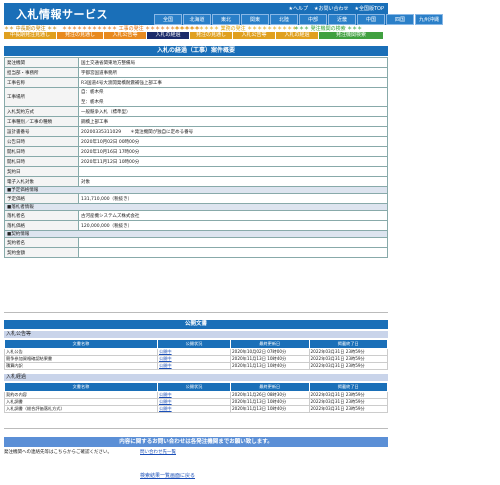  Describe the element at coordinates (41, 242) in the screenshot. I see `detail-label: 契約者名` at that location.